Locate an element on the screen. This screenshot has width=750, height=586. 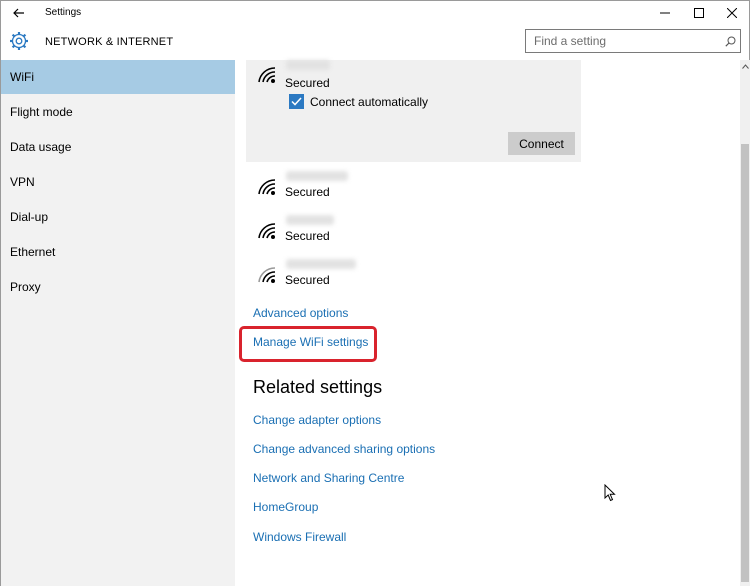
advanced-options-link: Advanced options is located at coordinates (300, 313).